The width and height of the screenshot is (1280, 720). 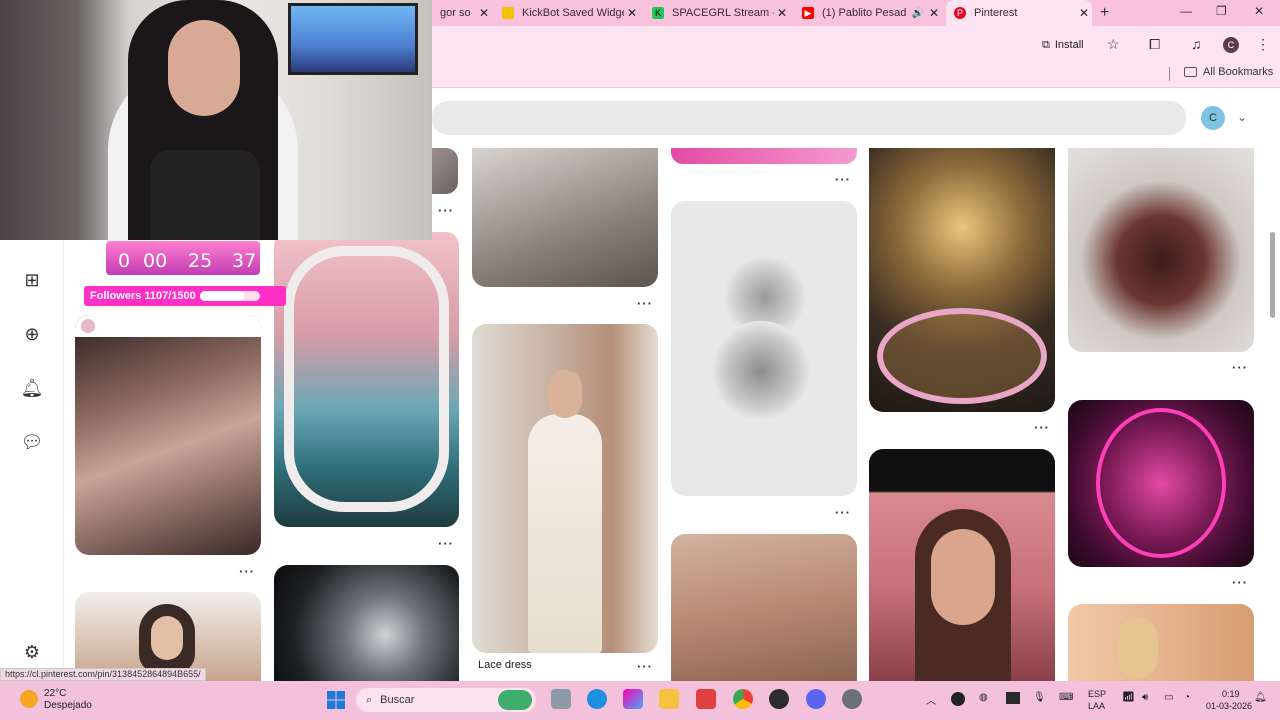 I want to click on tray-nvidia-icon, so click(x=1013, y=698).